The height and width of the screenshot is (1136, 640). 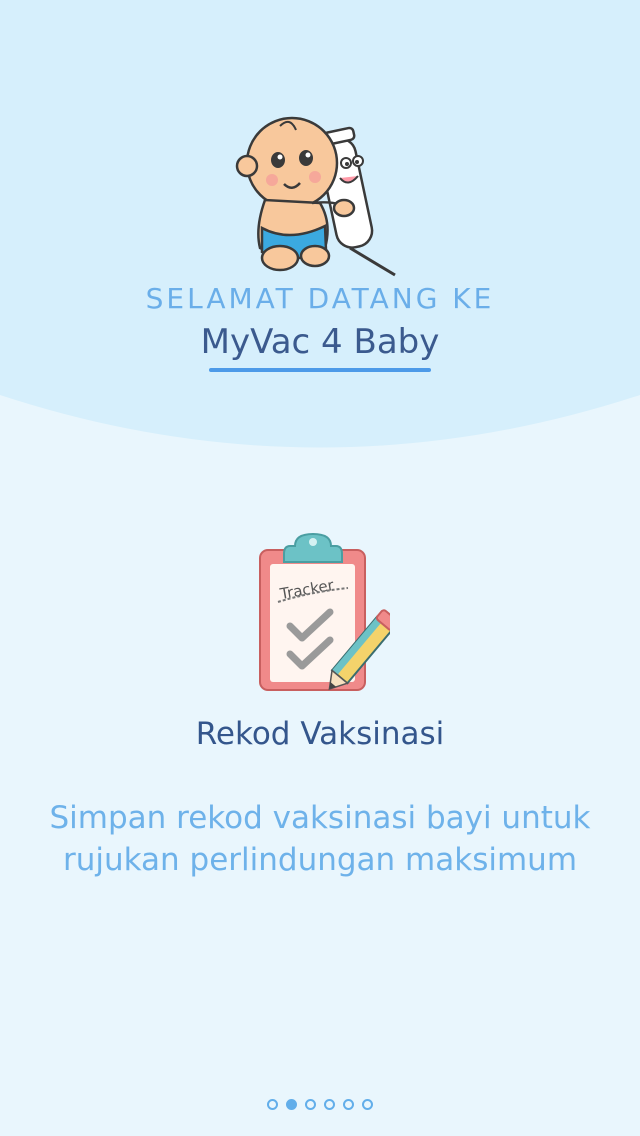 What do you see at coordinates (320, 342) in the screenshot?
I see `app-name: MyVac 4 Baby` at bounding box center [320, 342].